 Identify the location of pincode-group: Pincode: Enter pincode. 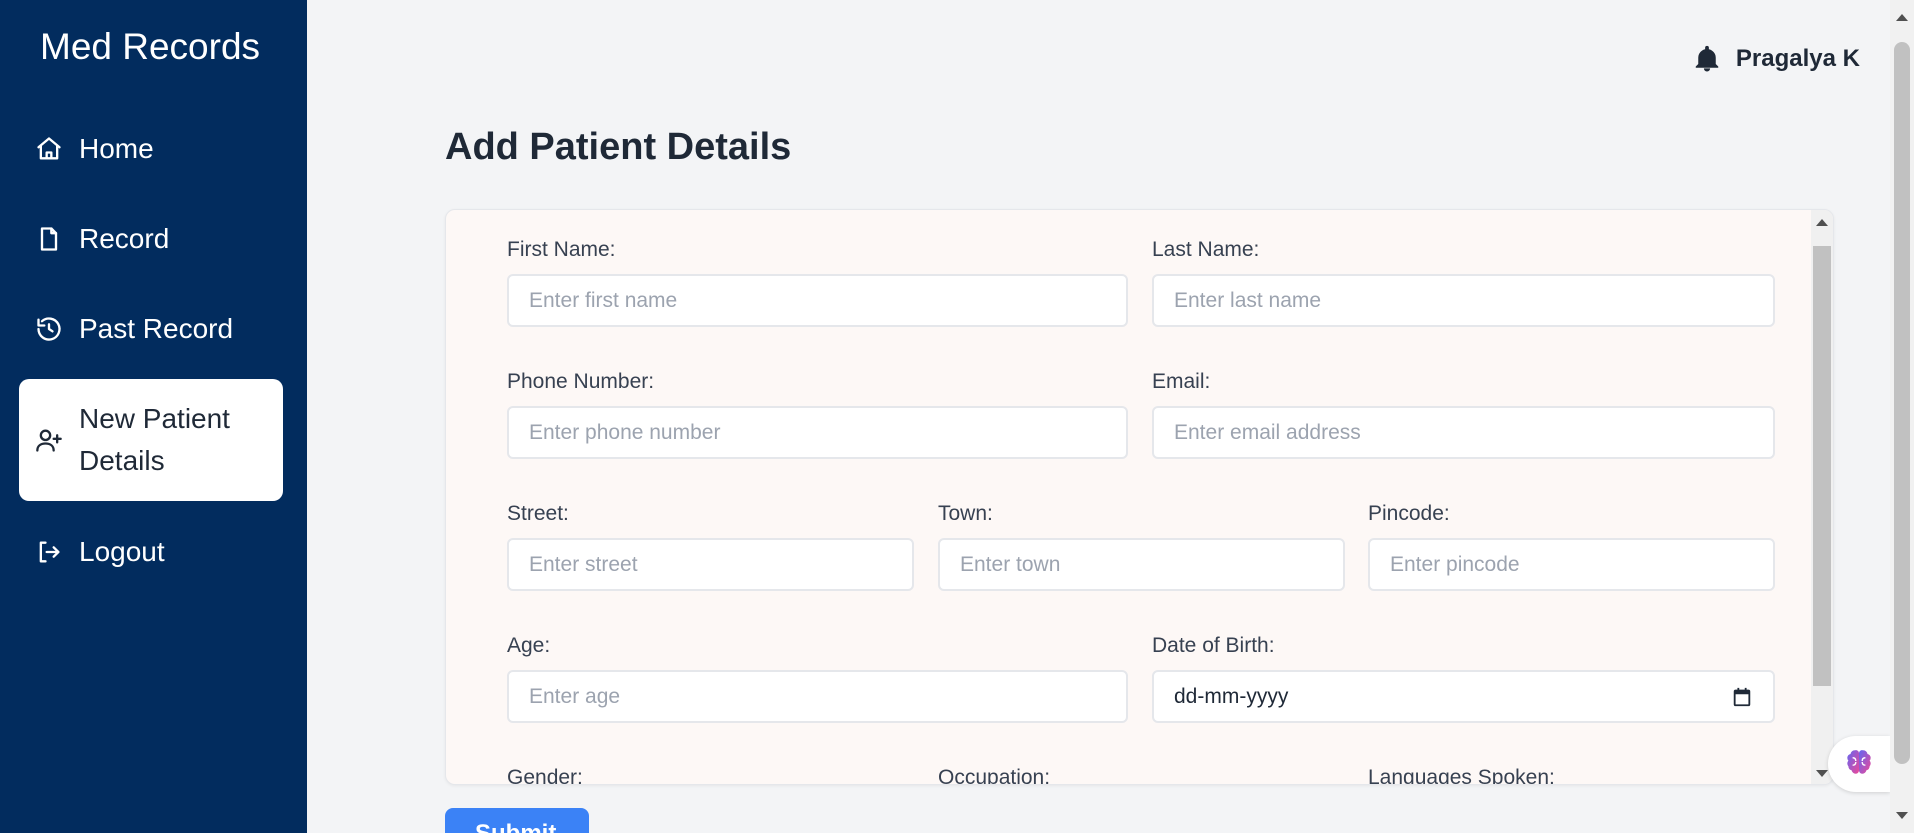
(1571, 546).